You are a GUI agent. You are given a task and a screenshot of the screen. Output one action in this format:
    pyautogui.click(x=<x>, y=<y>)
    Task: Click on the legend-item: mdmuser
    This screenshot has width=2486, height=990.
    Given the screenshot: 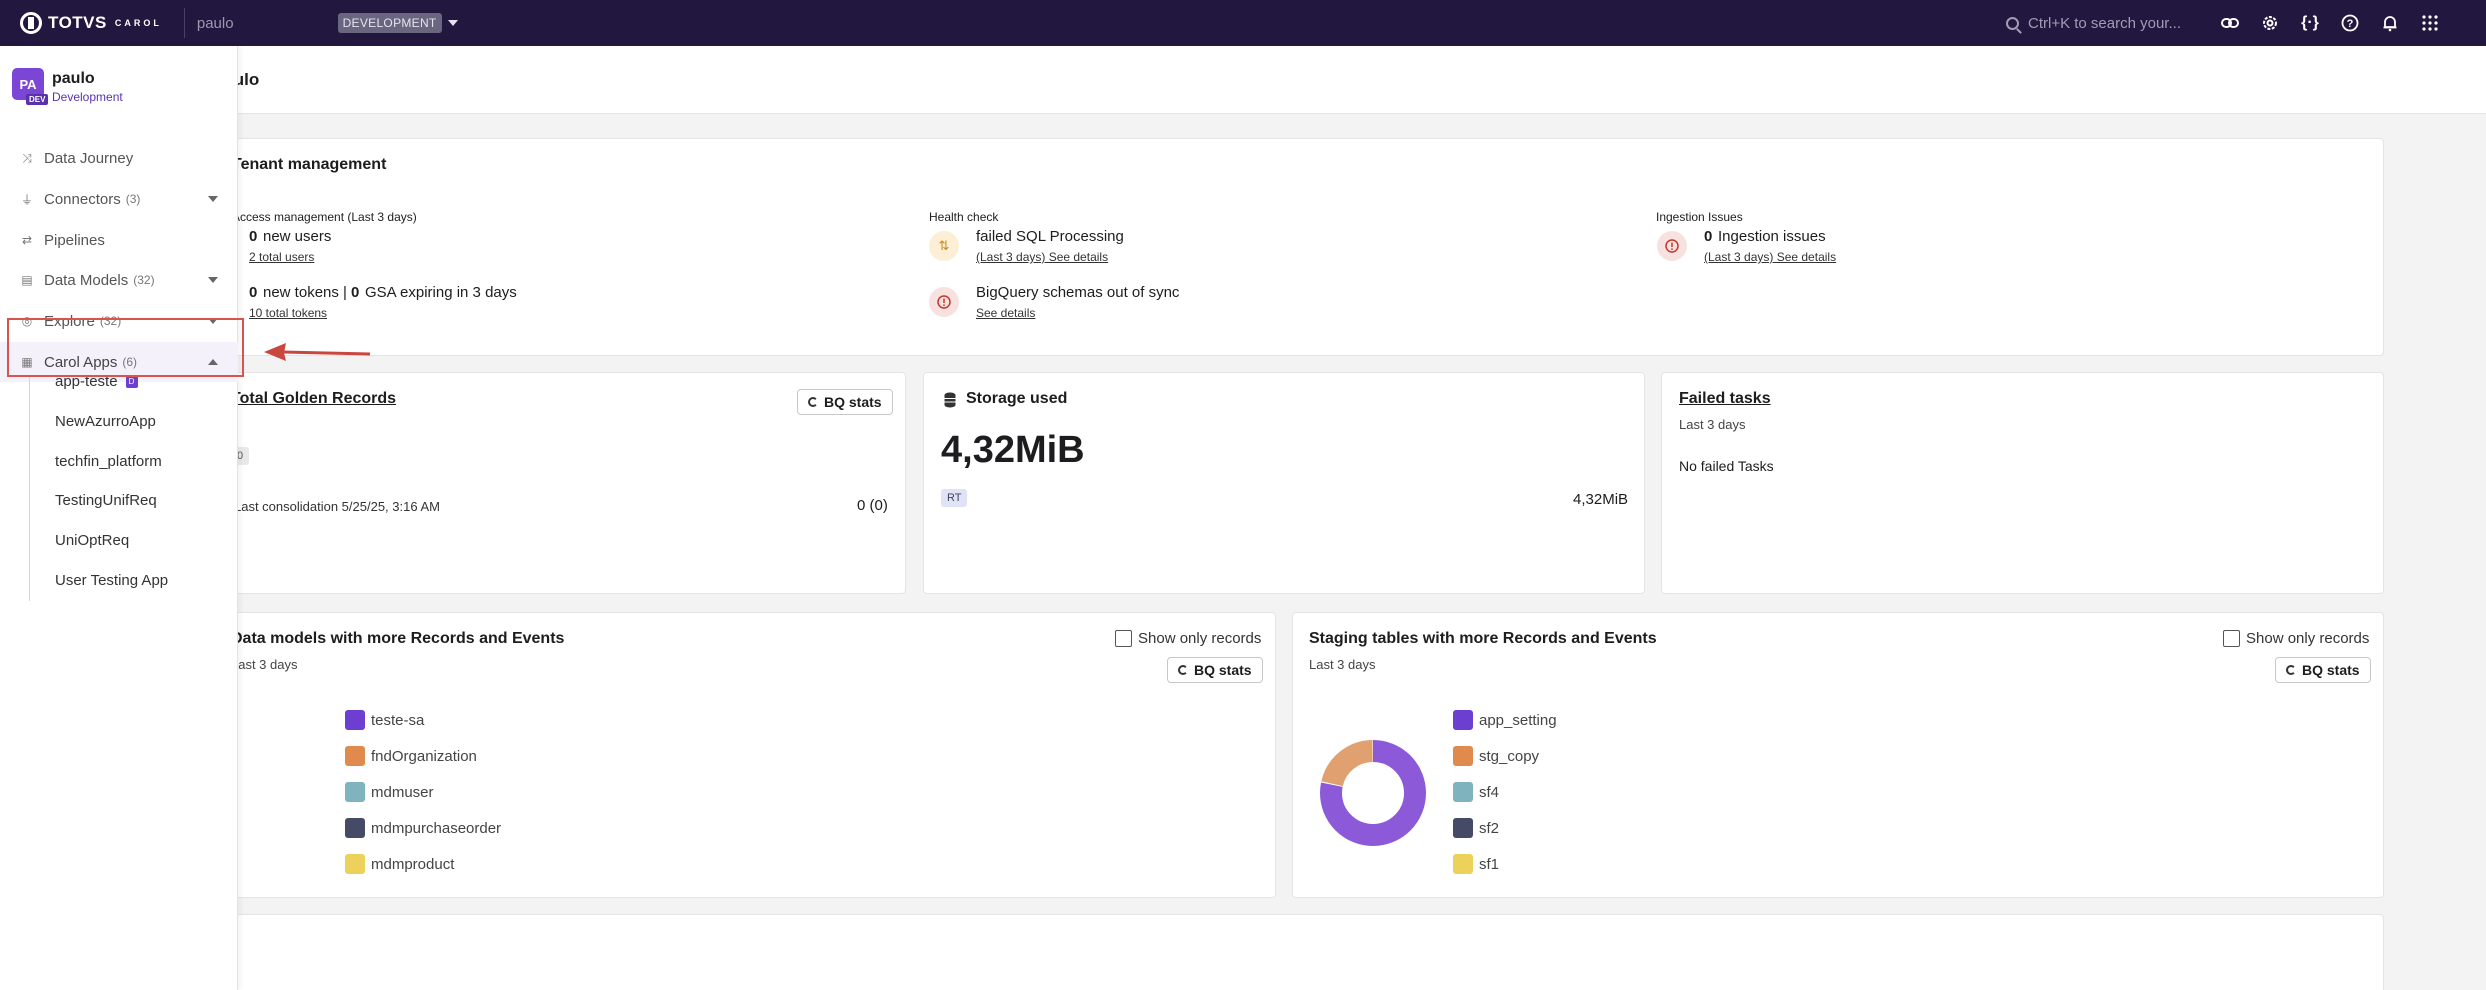 What is the action you would take?
    pyautogui.click(x=389, y=792)
    